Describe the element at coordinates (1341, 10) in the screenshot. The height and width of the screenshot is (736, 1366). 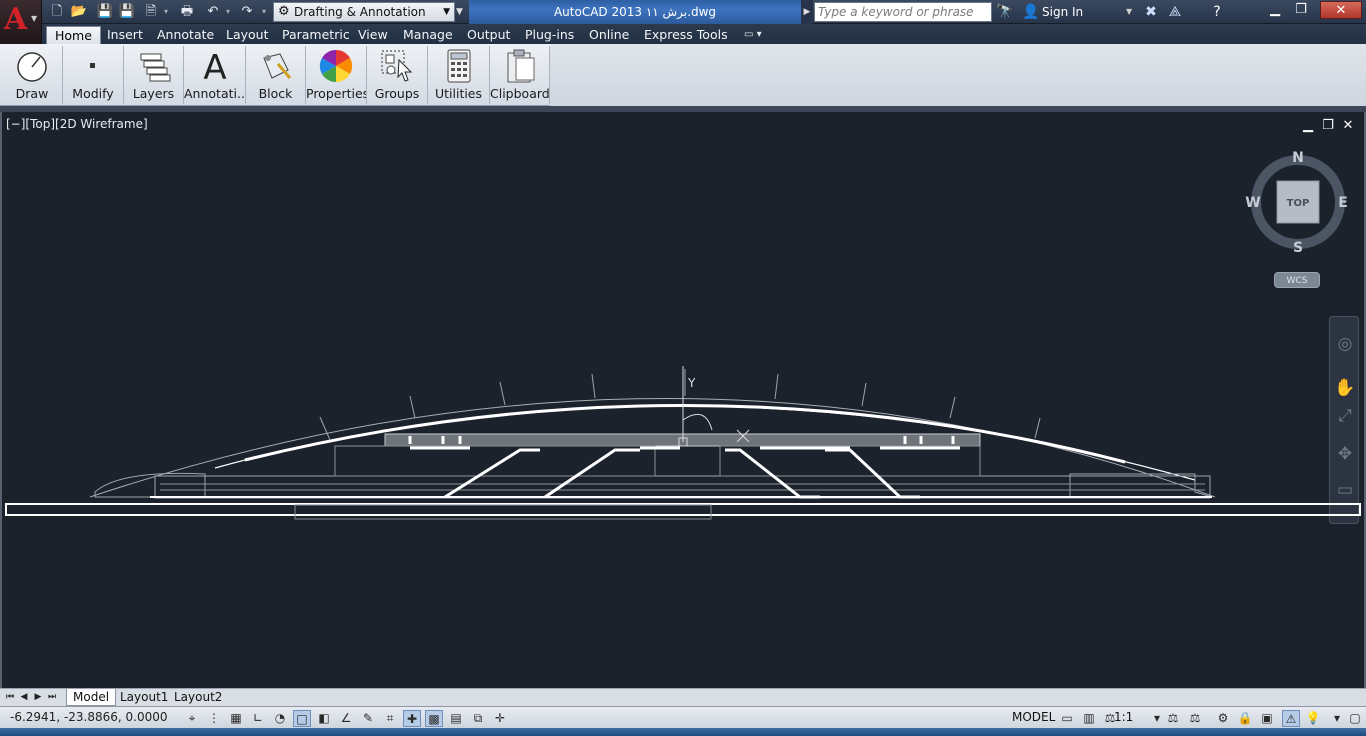
I see `close-button: ✕` at that location.